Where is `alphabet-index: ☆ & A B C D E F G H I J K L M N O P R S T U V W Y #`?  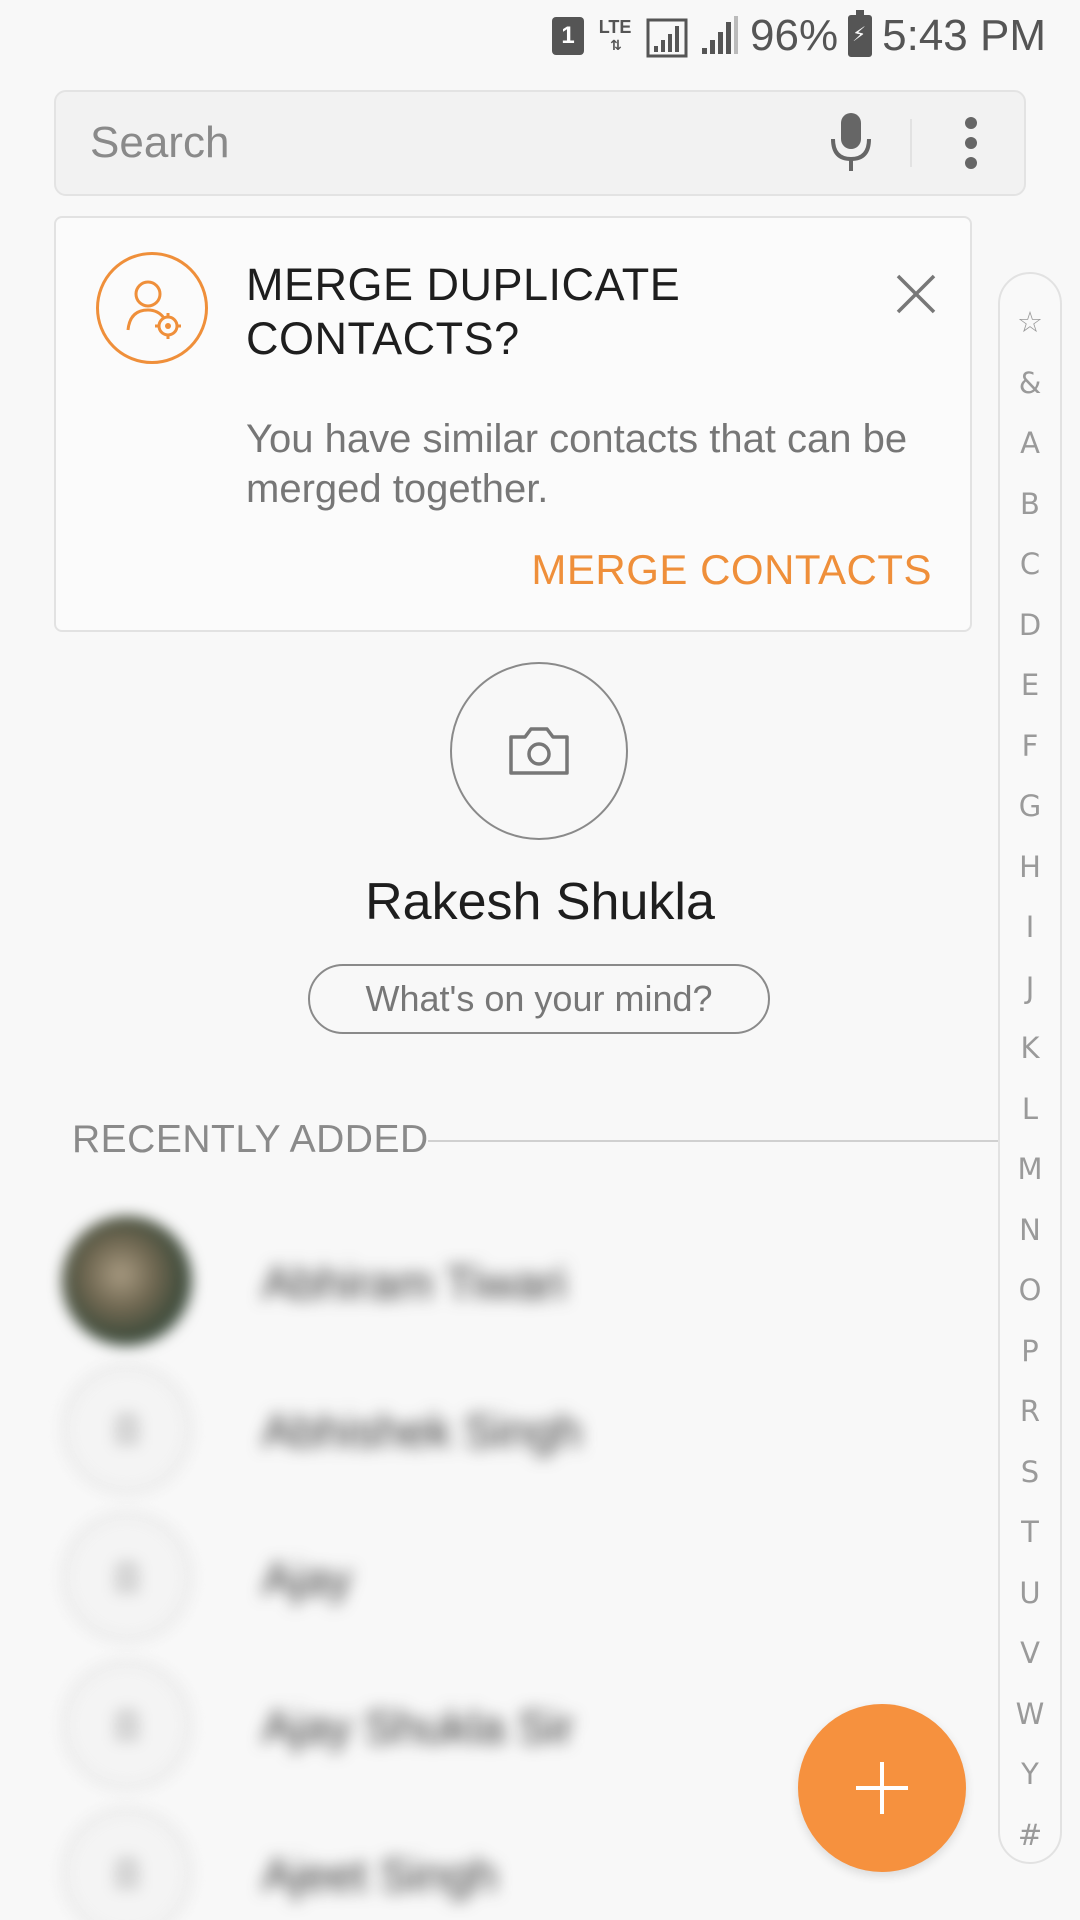 alphabet-index: ☆ & A B C D E F G H I J K L M N O P R S T U V W Y # is located at coordinates (1030, 1068).